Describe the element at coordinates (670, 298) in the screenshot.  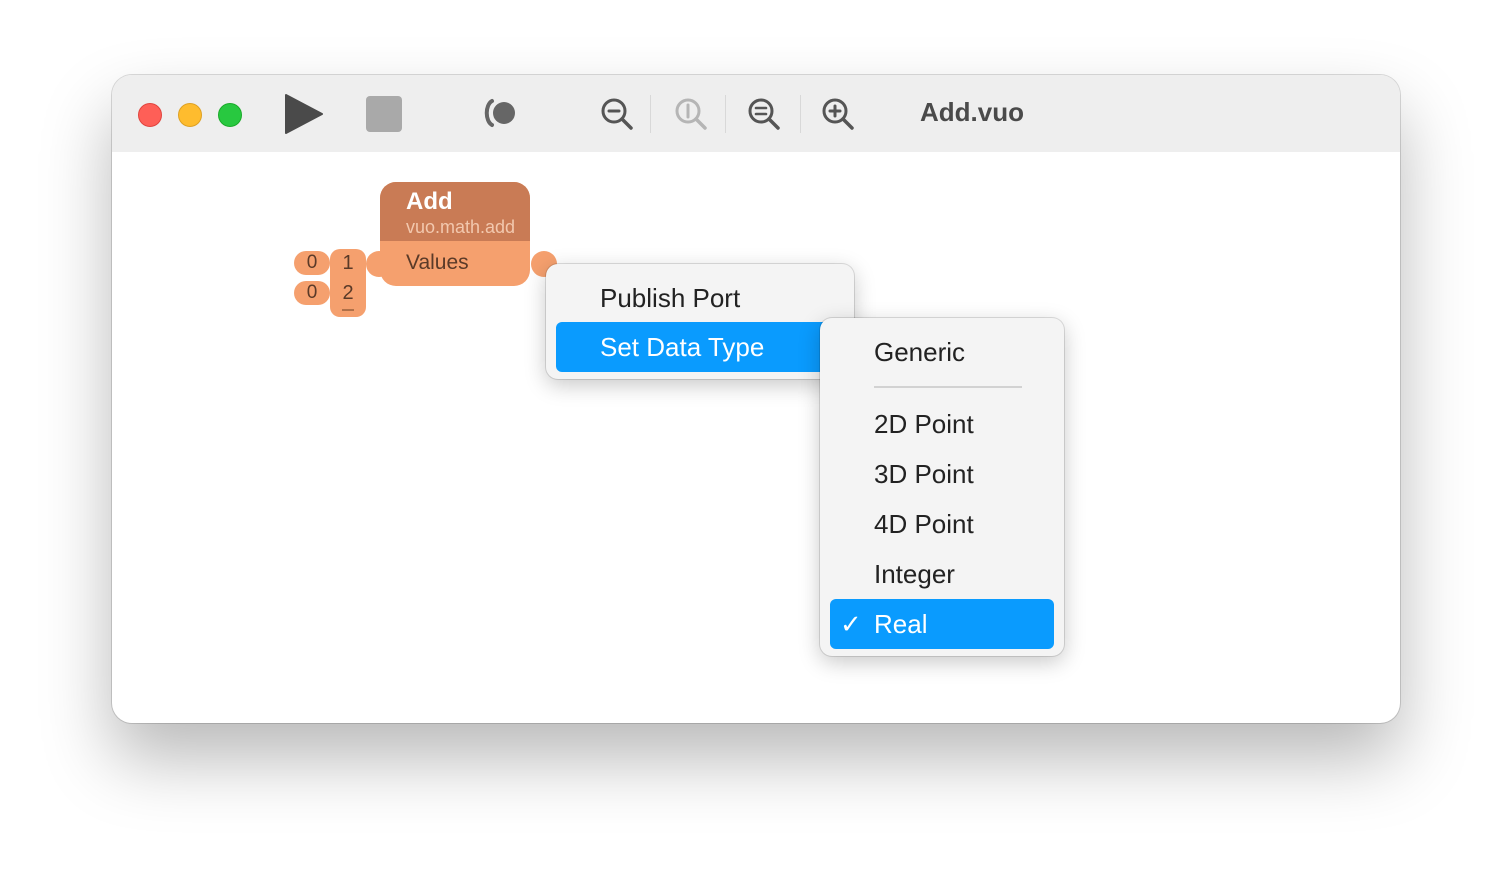
I see `menu-item-label: Publish Port` at that location.